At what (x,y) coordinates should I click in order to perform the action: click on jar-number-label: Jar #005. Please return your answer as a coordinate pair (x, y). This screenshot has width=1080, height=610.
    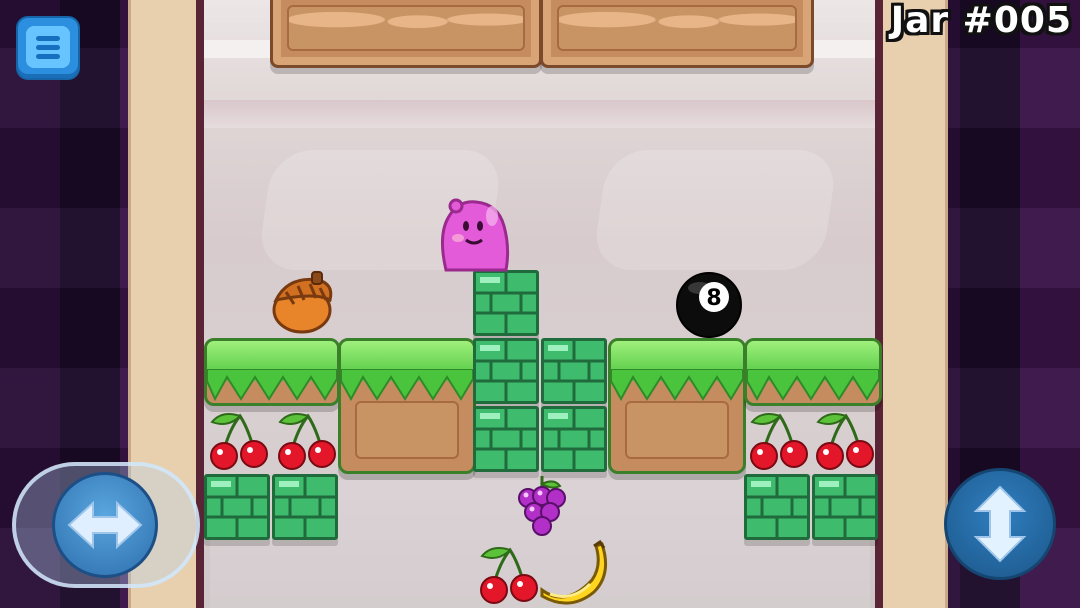
    Looking at the image, I should click on (981, 20).